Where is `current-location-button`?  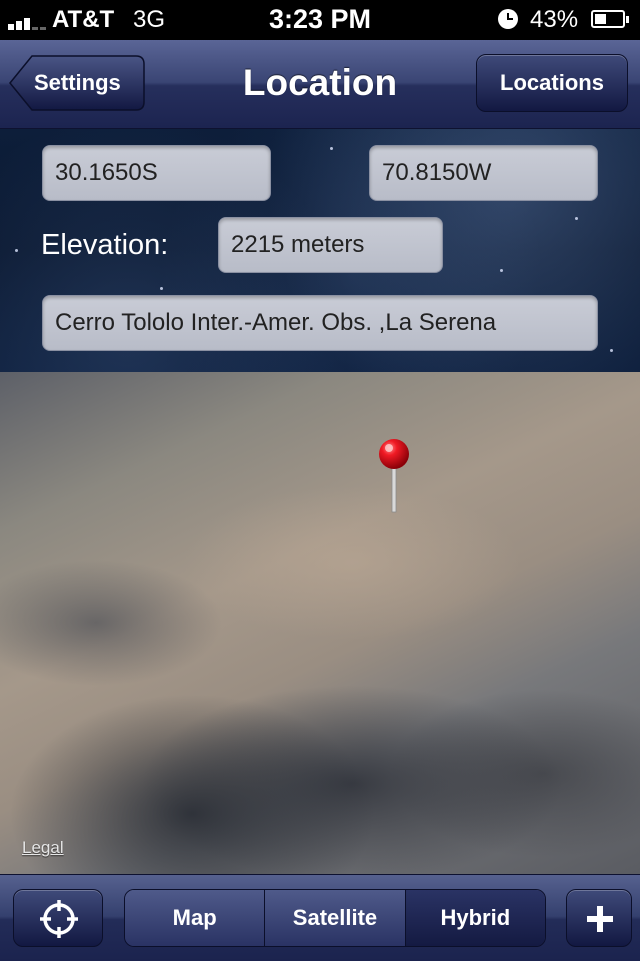
current-location-button is located at coordinates (58, 918).